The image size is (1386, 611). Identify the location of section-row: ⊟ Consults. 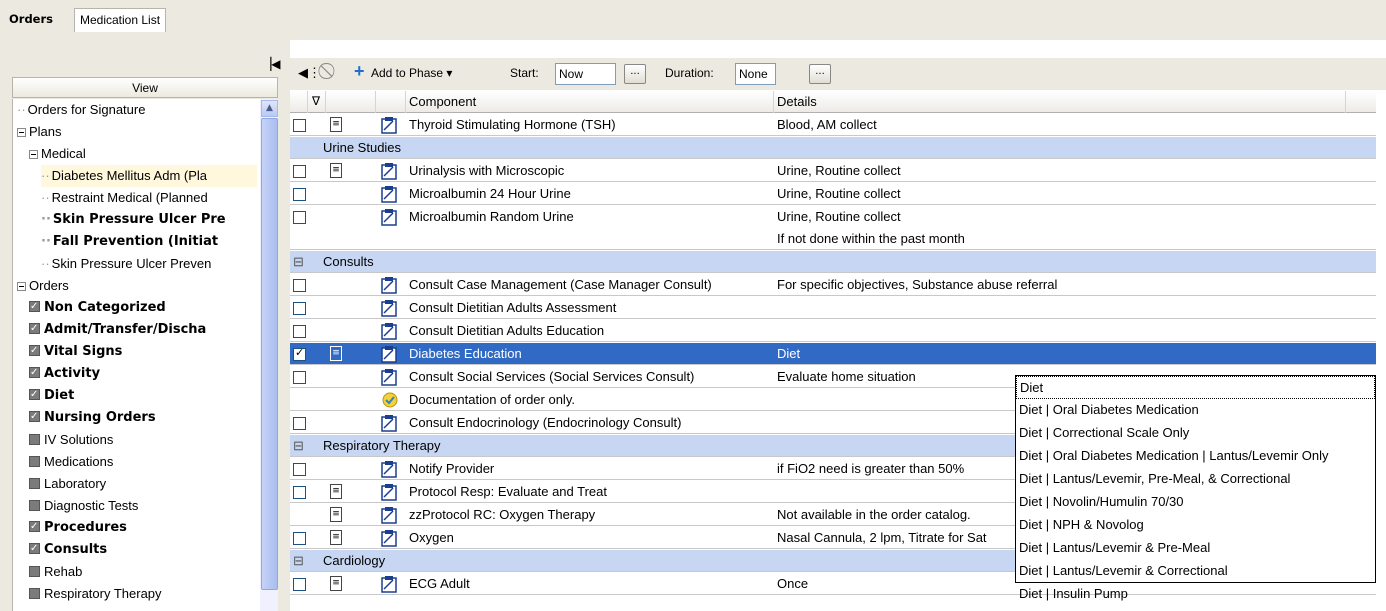
(833, 262).